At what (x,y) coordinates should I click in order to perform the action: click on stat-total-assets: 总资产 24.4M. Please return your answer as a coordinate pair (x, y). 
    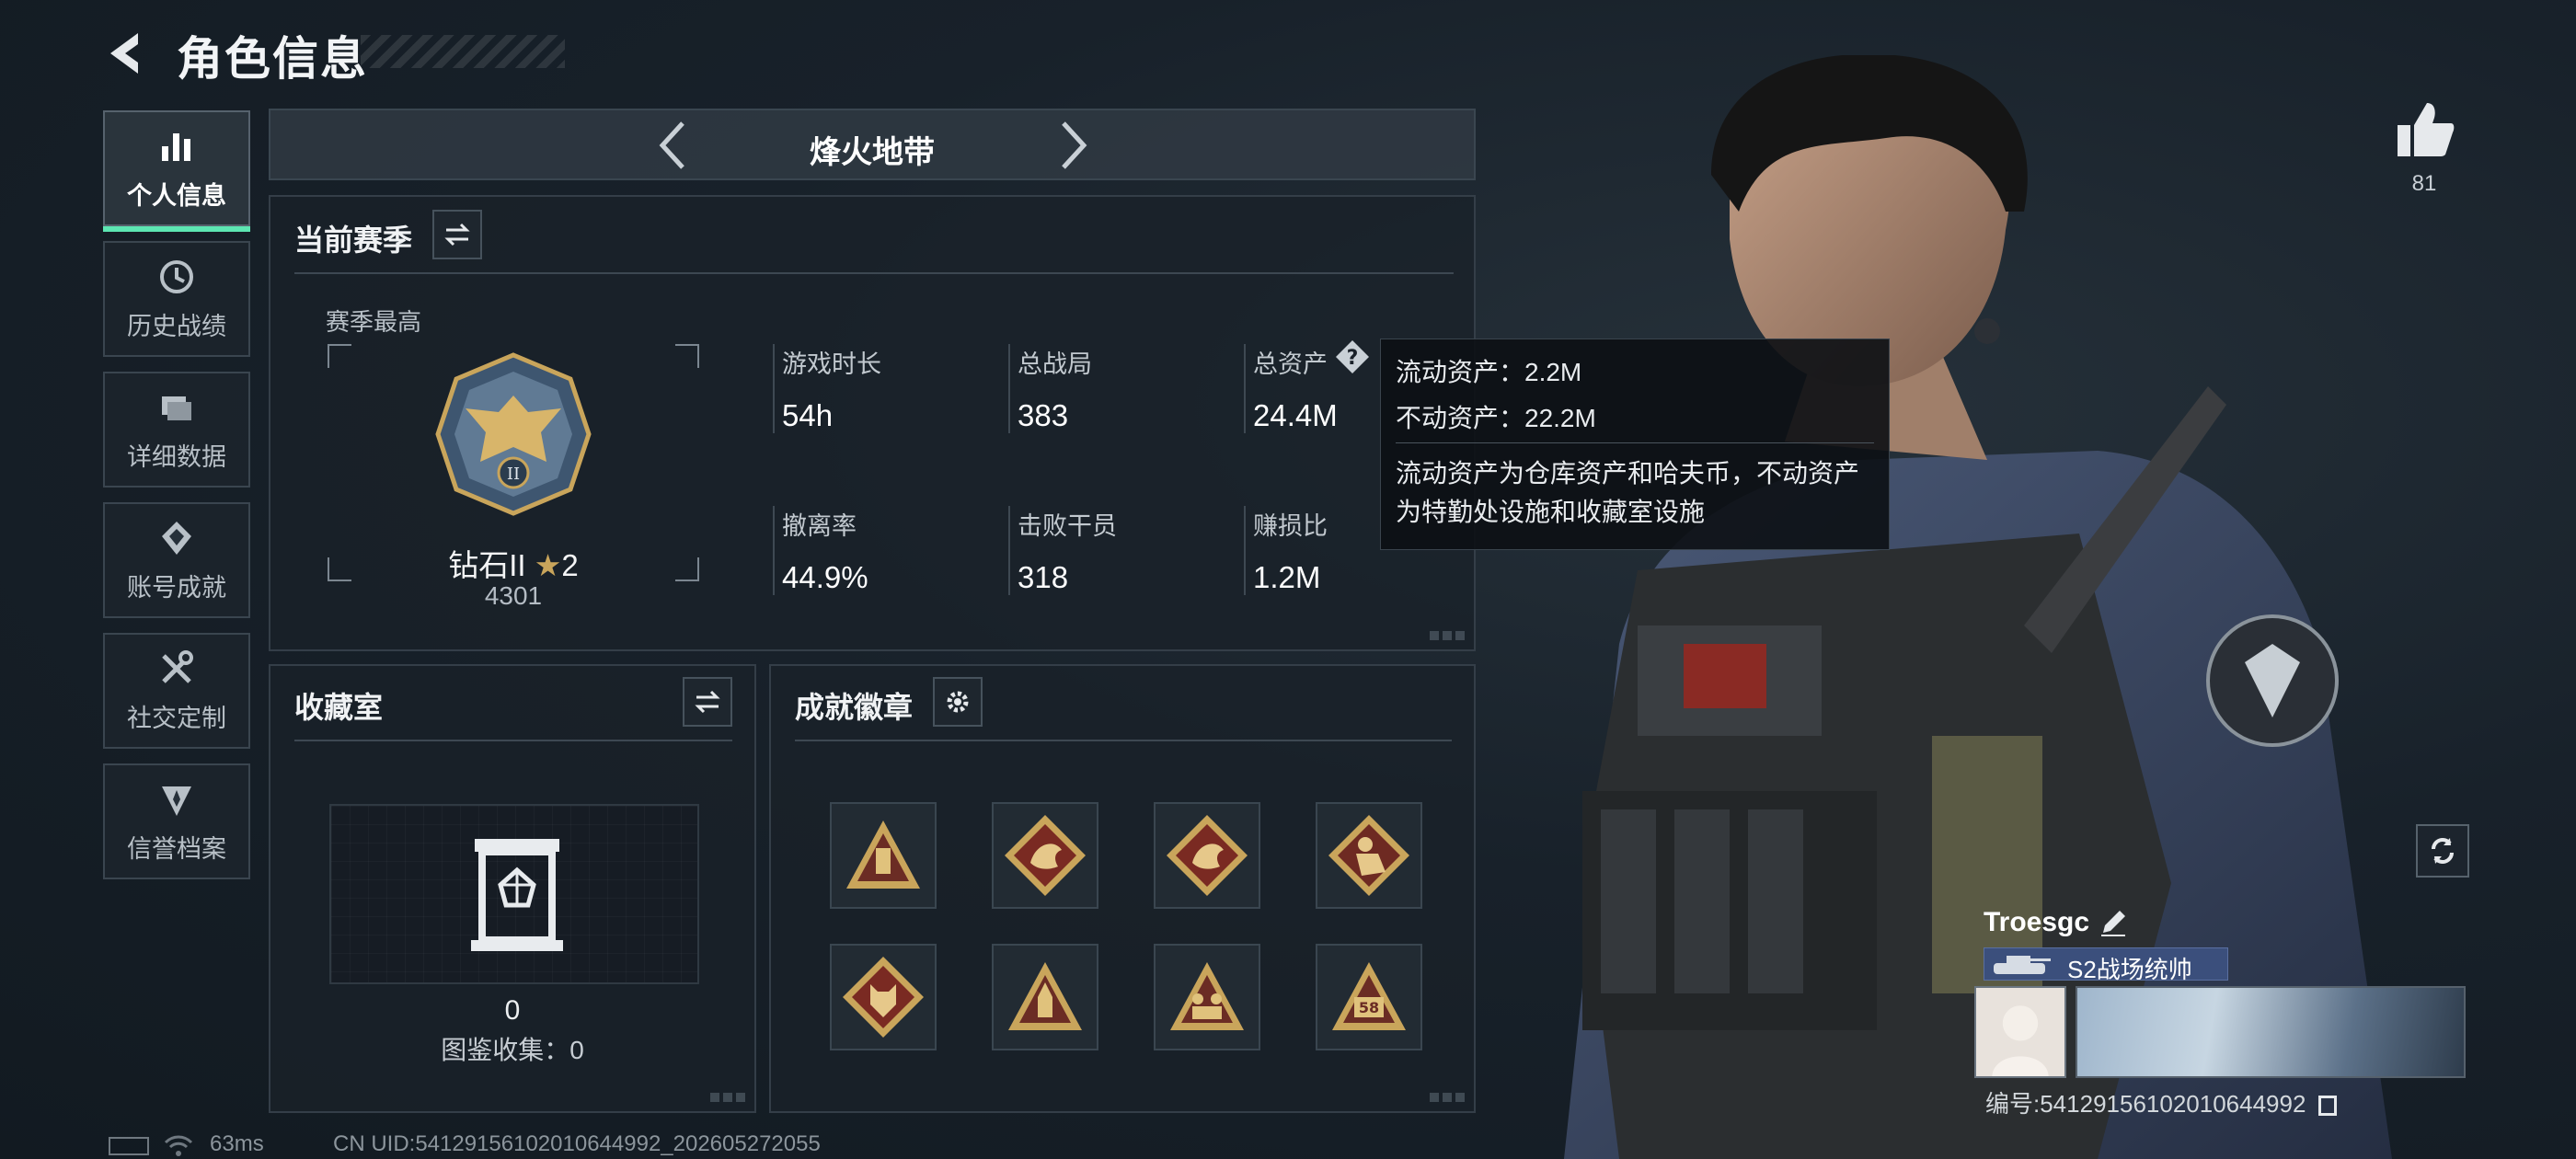
    Looking at the image, I should click on (1291, 388).